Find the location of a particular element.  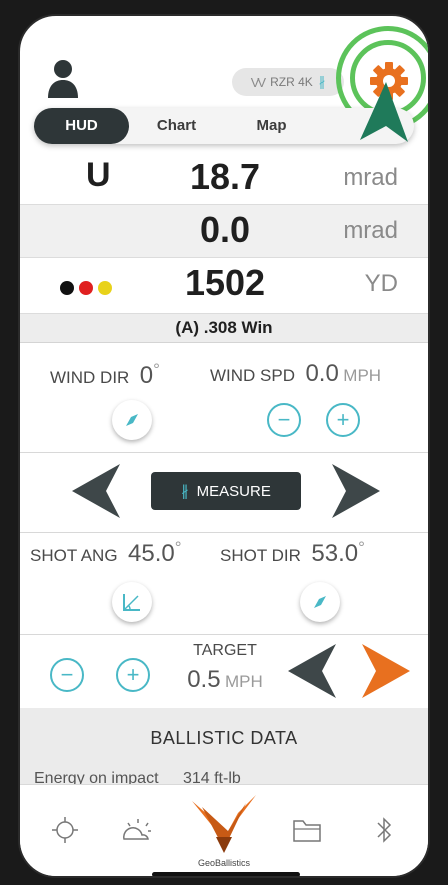

target-decrease-button: − is located at coordinates (67, 675).